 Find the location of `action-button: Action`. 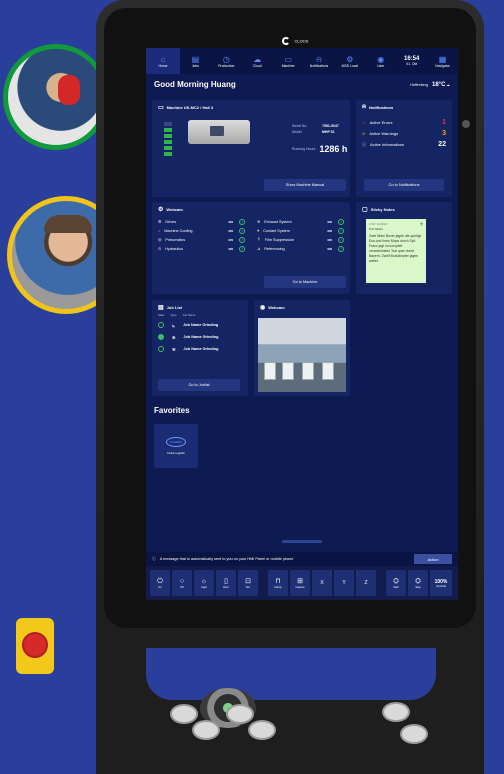

action-button: Action is located at coordinates (433, 559).